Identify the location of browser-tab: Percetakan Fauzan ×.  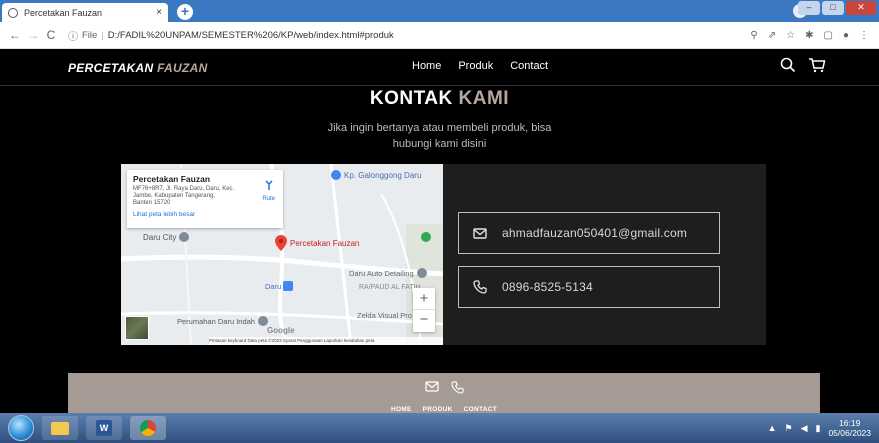
(85, 12).